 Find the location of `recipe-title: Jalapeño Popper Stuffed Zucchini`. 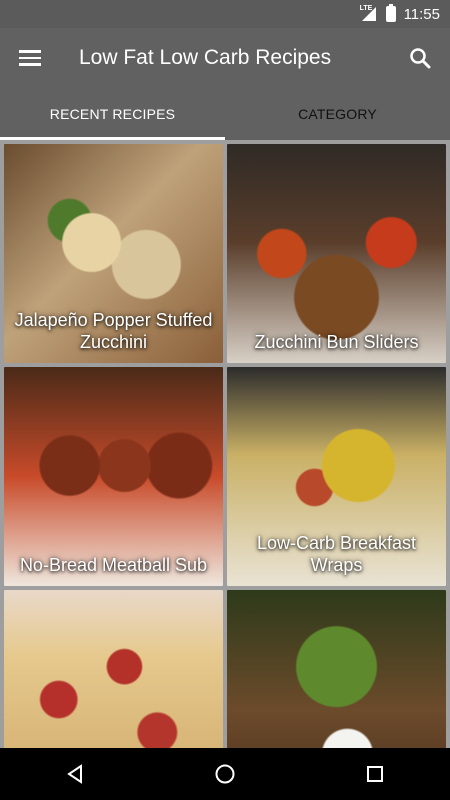

recipe-title: Jalapeño Popper Stuffed Zucchini is located at coordinates (113, 331).